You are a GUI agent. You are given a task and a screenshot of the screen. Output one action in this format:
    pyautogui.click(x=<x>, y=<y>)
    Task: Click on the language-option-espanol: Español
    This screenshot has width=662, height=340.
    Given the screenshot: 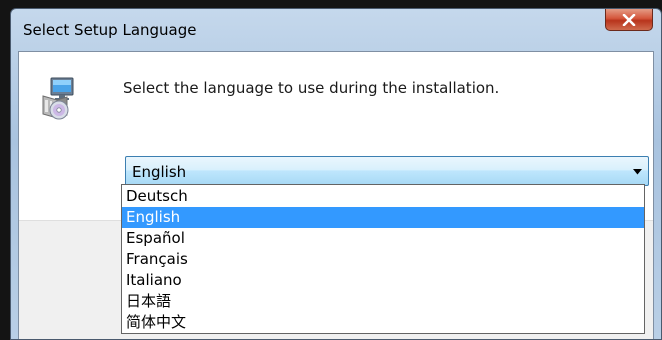 What is the action you would take?
    pyautogui.click(x=383, y=238)
    